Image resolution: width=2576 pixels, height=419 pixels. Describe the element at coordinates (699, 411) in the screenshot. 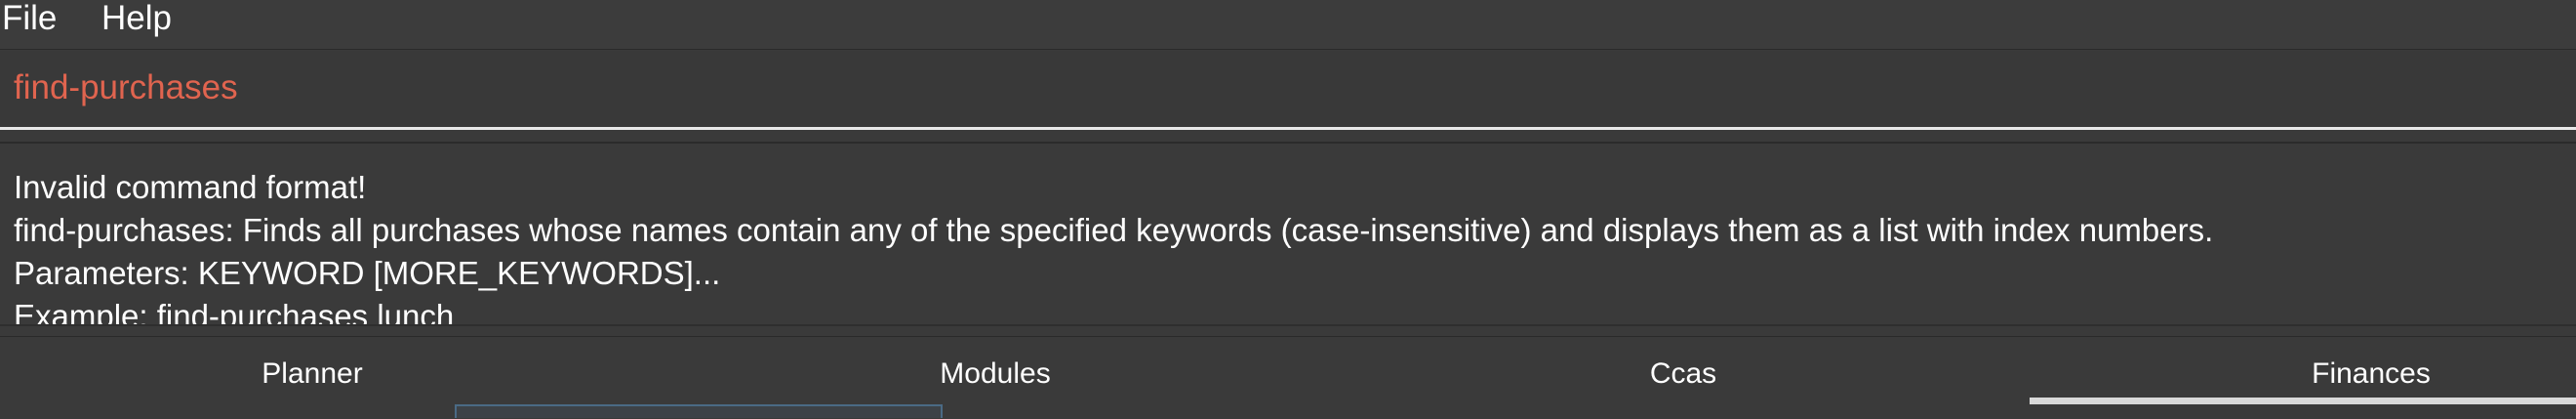

I see `tab-content-panel` at that location.